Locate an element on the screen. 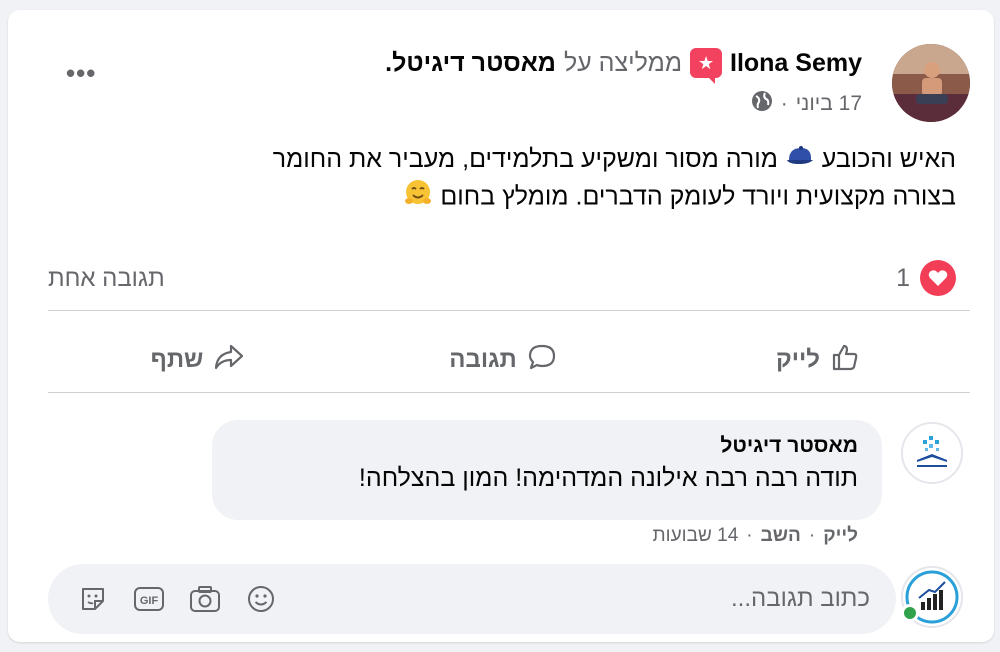 The image size is (1000, 652). reactions-summary: 1 is located at coordinates (926, 278).